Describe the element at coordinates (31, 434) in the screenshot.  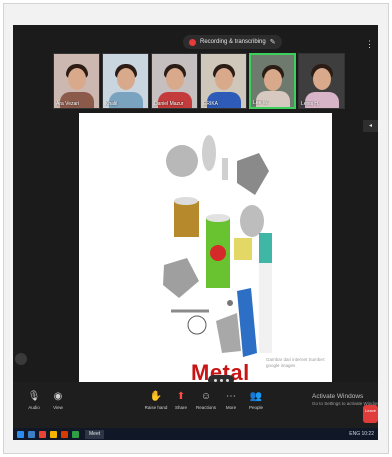
I see `search-icon` at that location.